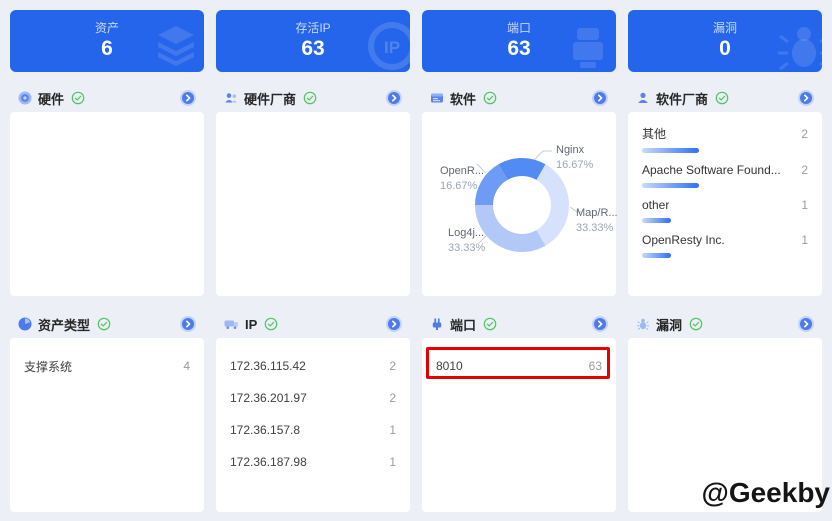 This screenshot has height=521, width=832. I want to click on window-icon, so click(437, 98).